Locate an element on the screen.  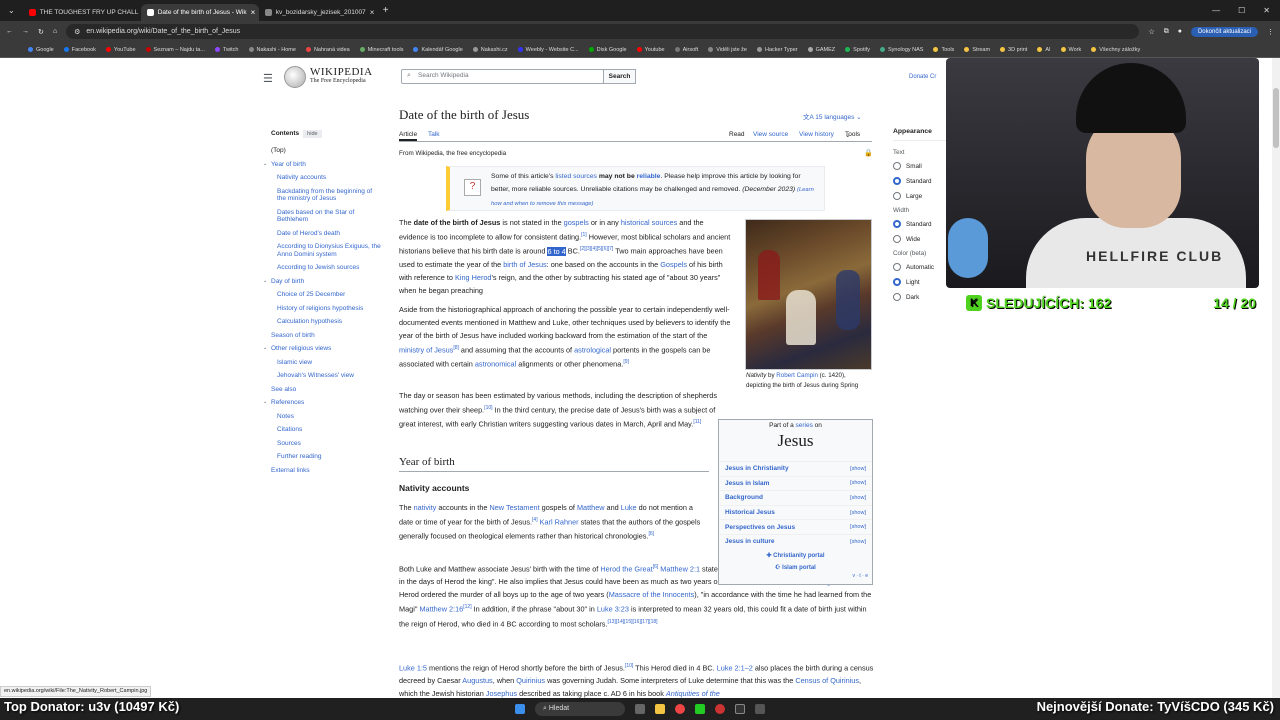
bookmark-item: Work is located at coordinates (1070, 50).